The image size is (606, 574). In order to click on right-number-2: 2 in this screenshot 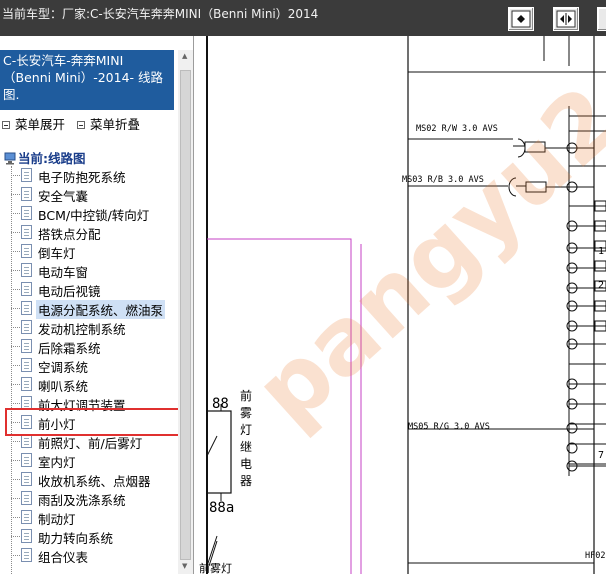, I will do `click(601, 285)`.